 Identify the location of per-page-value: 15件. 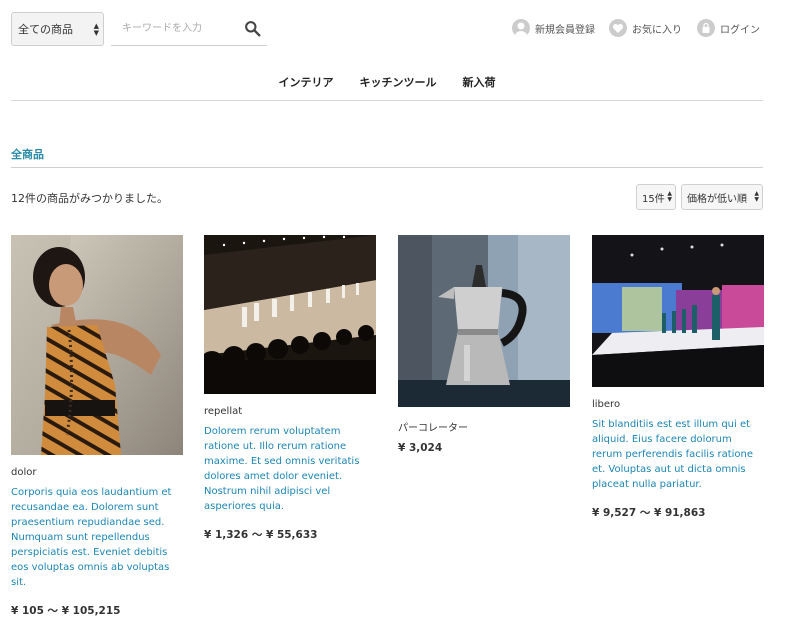
(653, 199).